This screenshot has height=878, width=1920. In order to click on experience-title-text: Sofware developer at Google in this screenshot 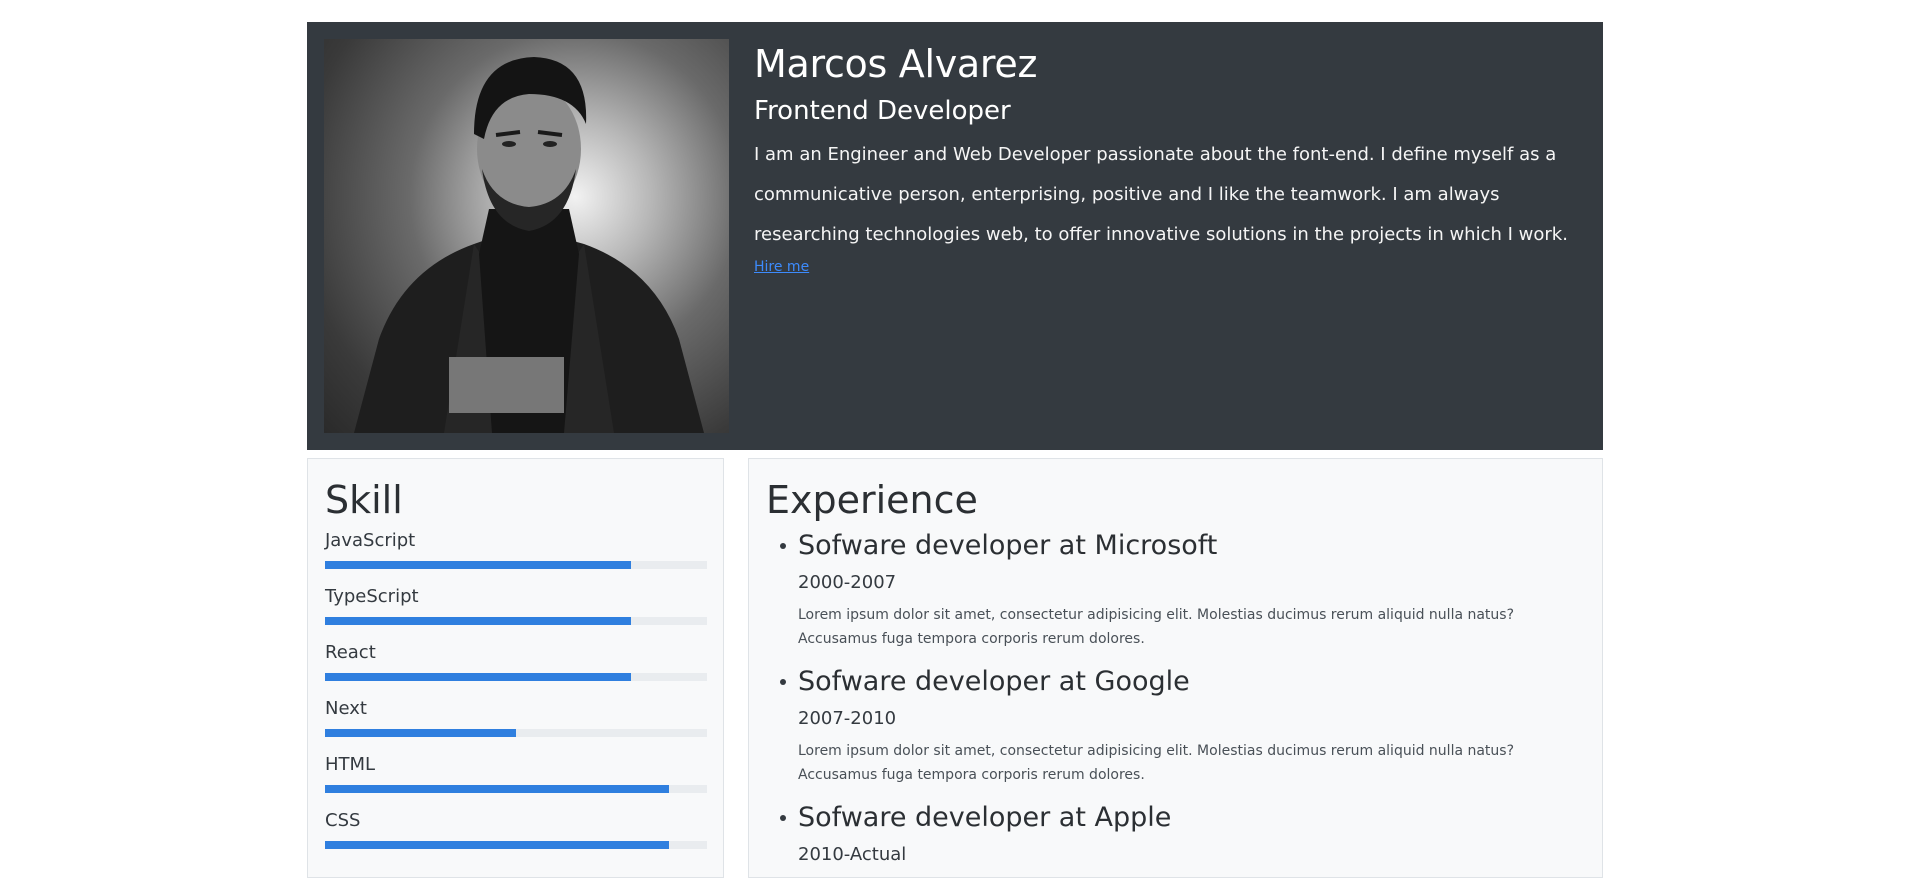, I will do `click(994, 681)`.